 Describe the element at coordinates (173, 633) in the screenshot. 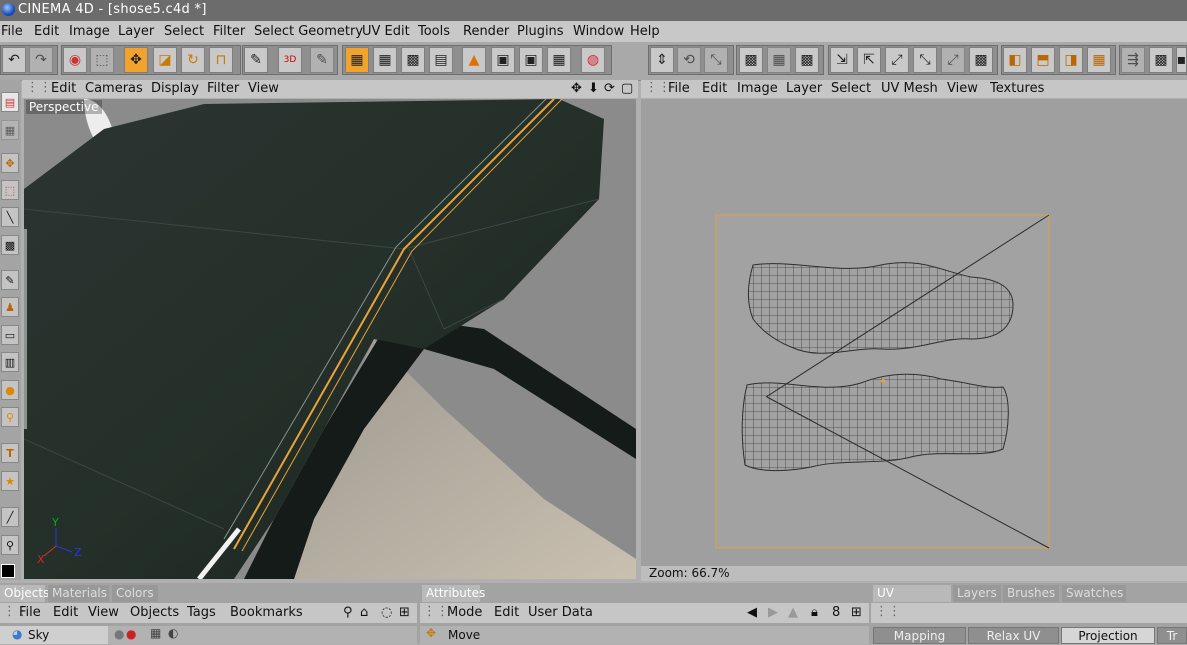

I see `display-tag-icon: ◐` at that location.